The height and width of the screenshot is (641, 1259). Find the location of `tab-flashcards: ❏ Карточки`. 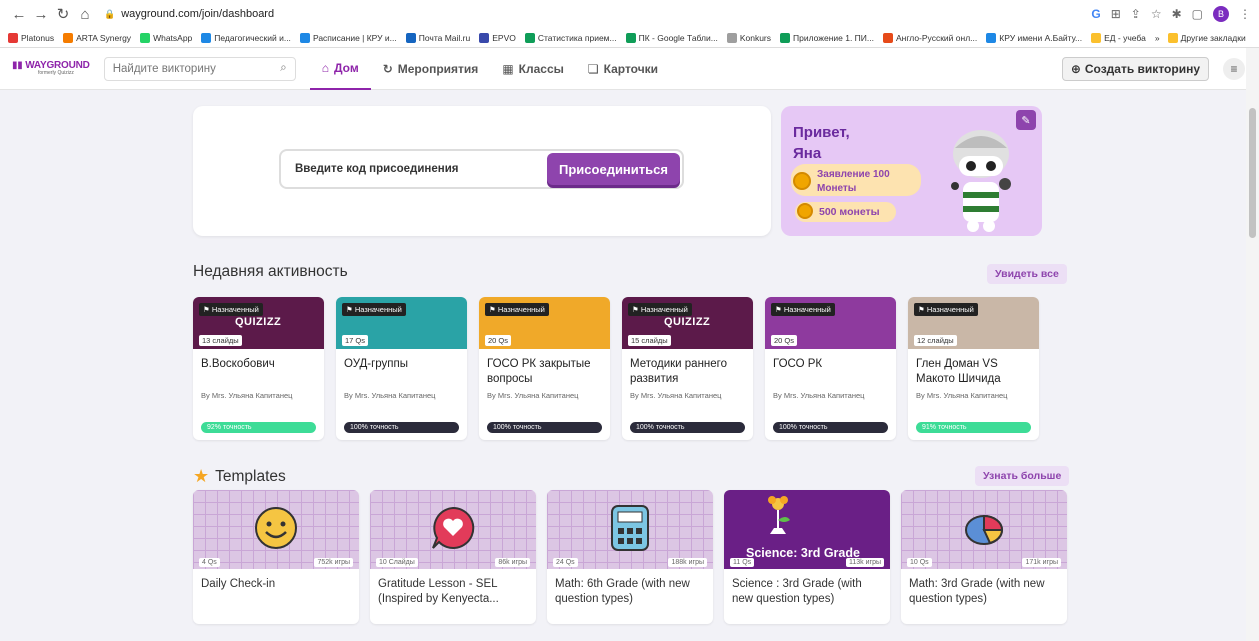

tab-flashcards: ❏ Карточки is located at coordinates (623, 69).